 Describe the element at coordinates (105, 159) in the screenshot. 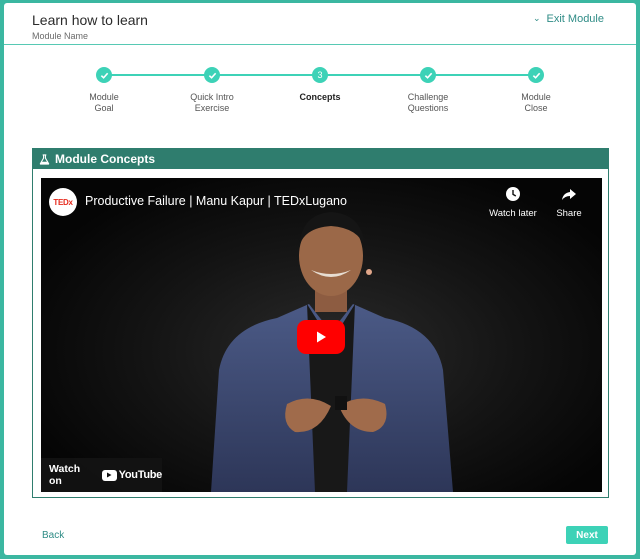

I see `panel-title: Module Concepts` at that location.